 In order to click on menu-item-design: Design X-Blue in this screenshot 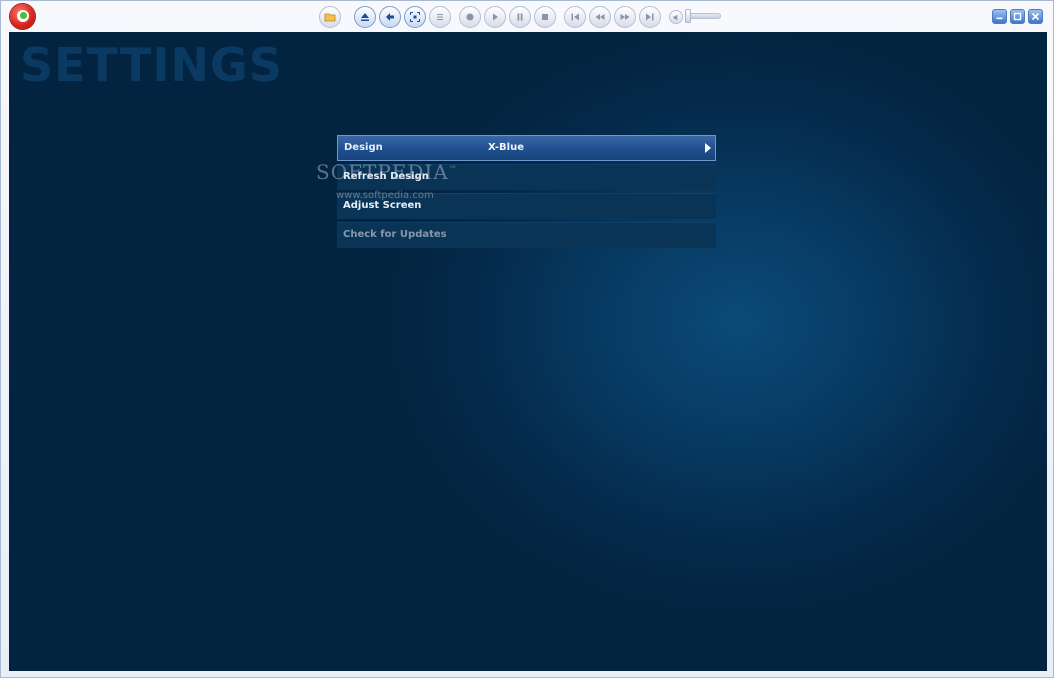, I will do `click(526, 148)`.